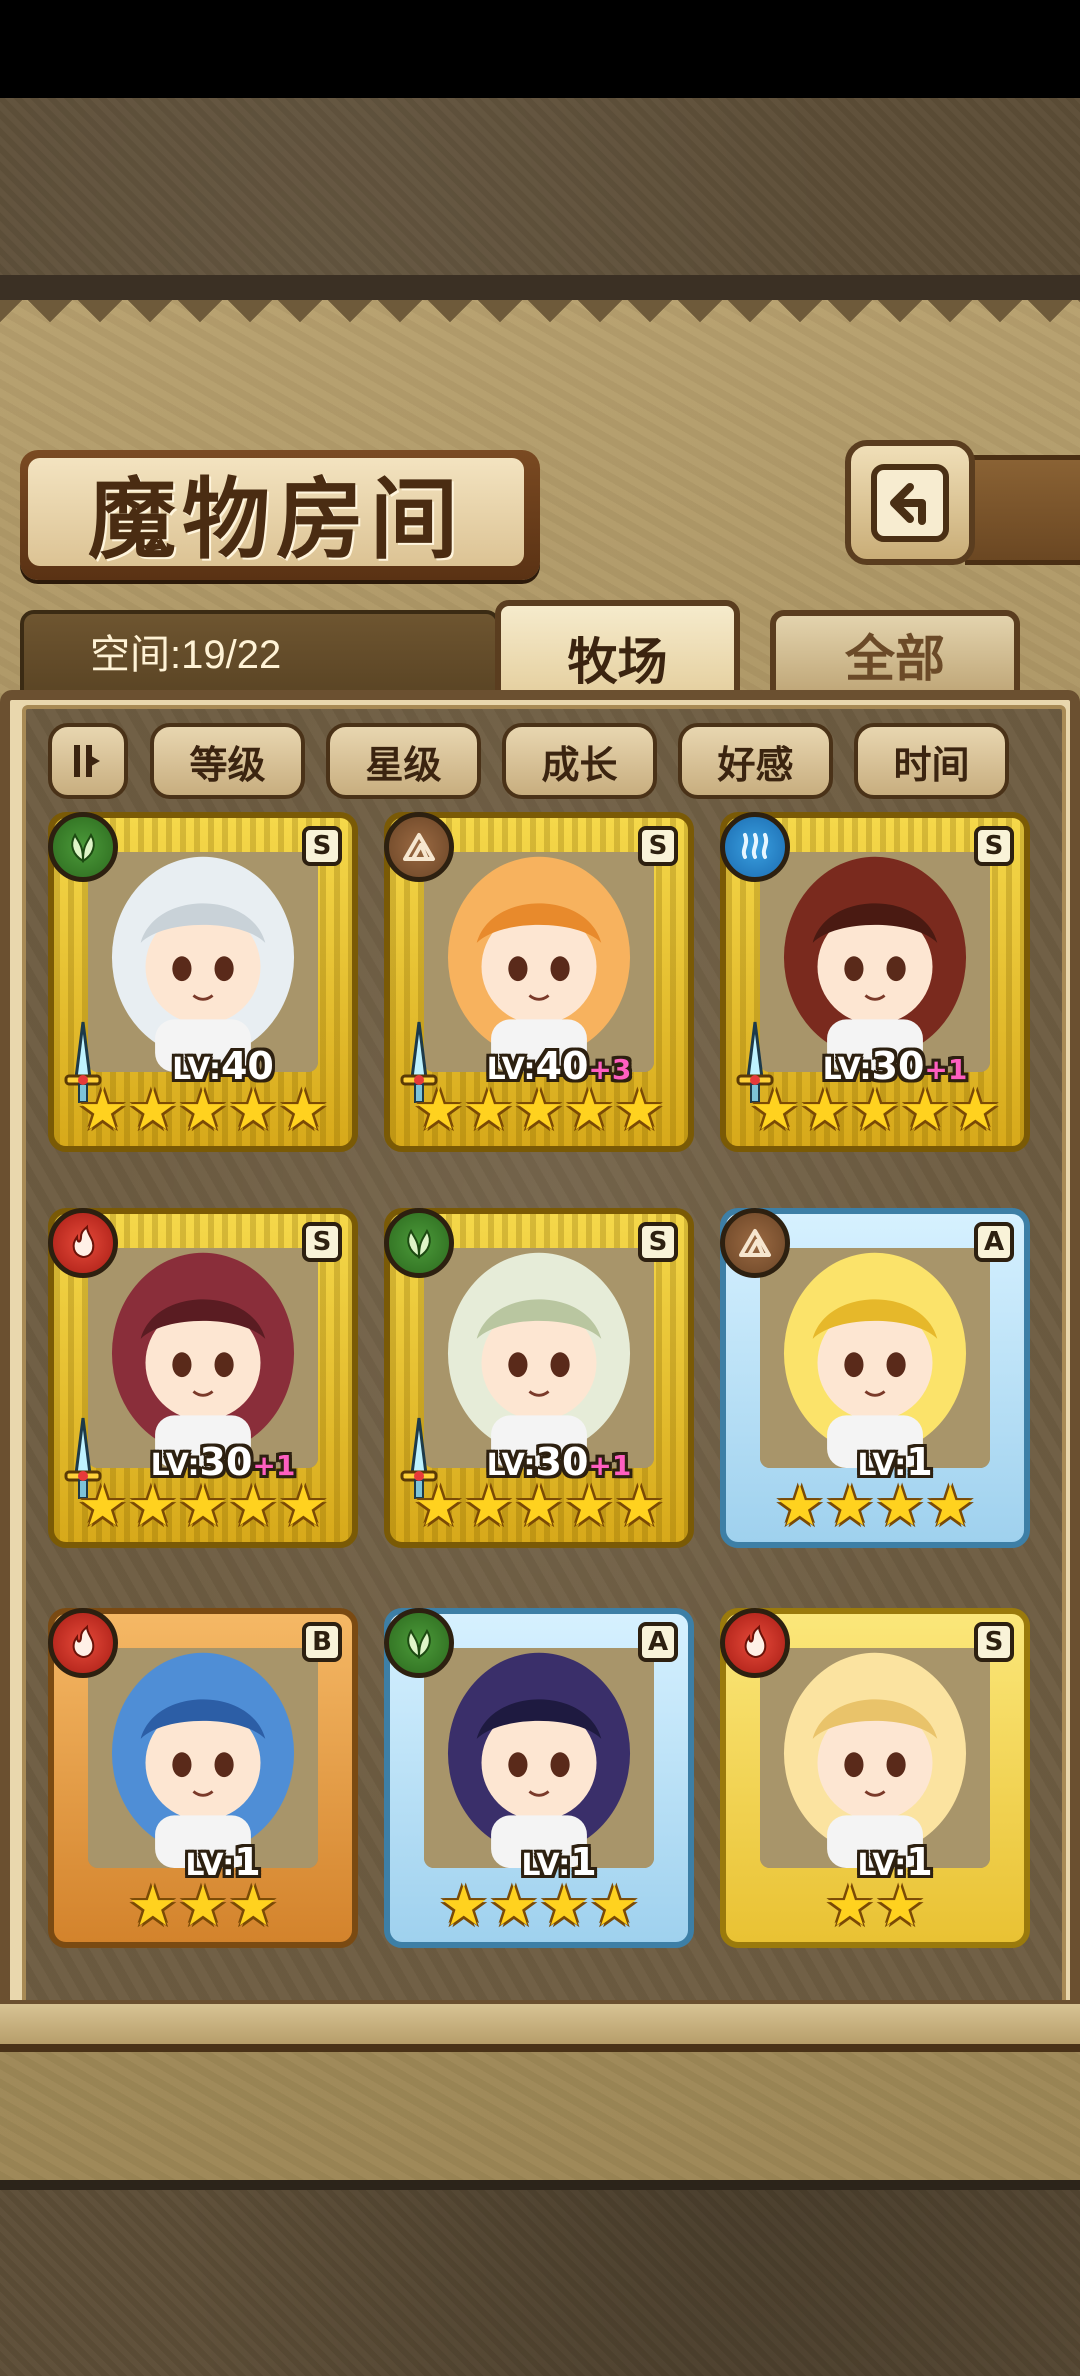 Image resolution: width=1080 pixels, height=2376 pixels. I want to click on title-banner: 魔物房间, so click(280, 515).